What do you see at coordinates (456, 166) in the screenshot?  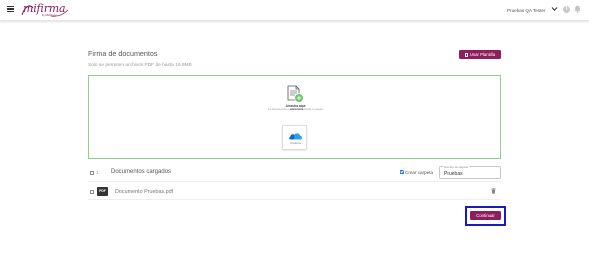 I see `folder-name-legend: Nombre de carpeta` at bounding box center [456, 166].